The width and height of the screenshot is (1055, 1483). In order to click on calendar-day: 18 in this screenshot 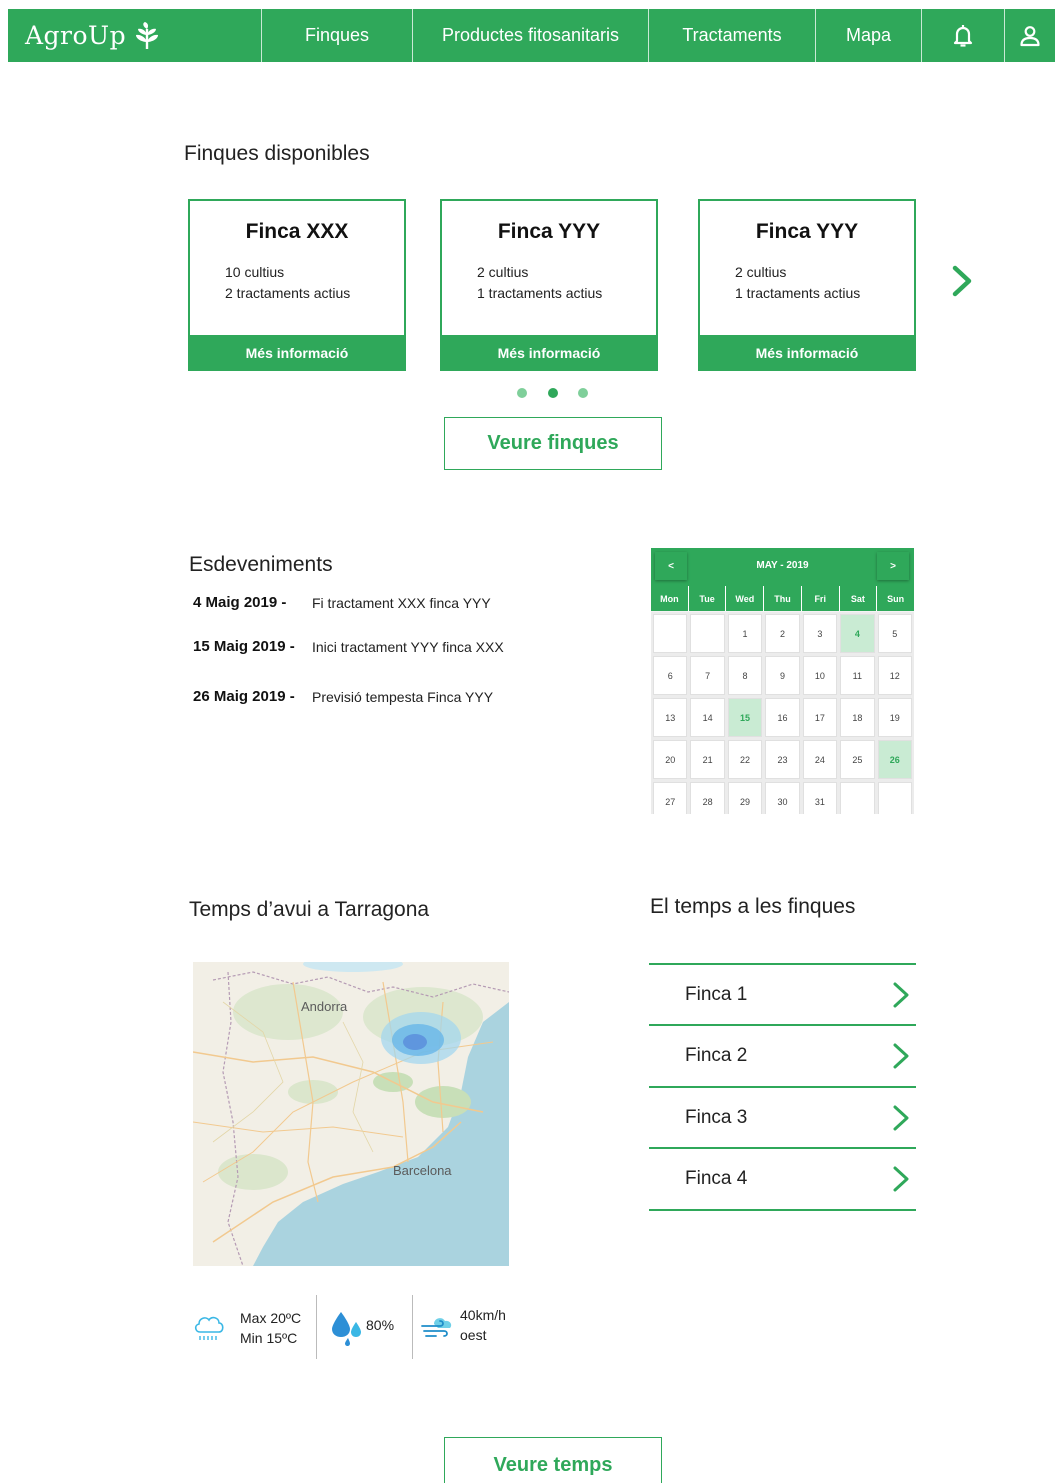, I will do `click(857, 717)`.